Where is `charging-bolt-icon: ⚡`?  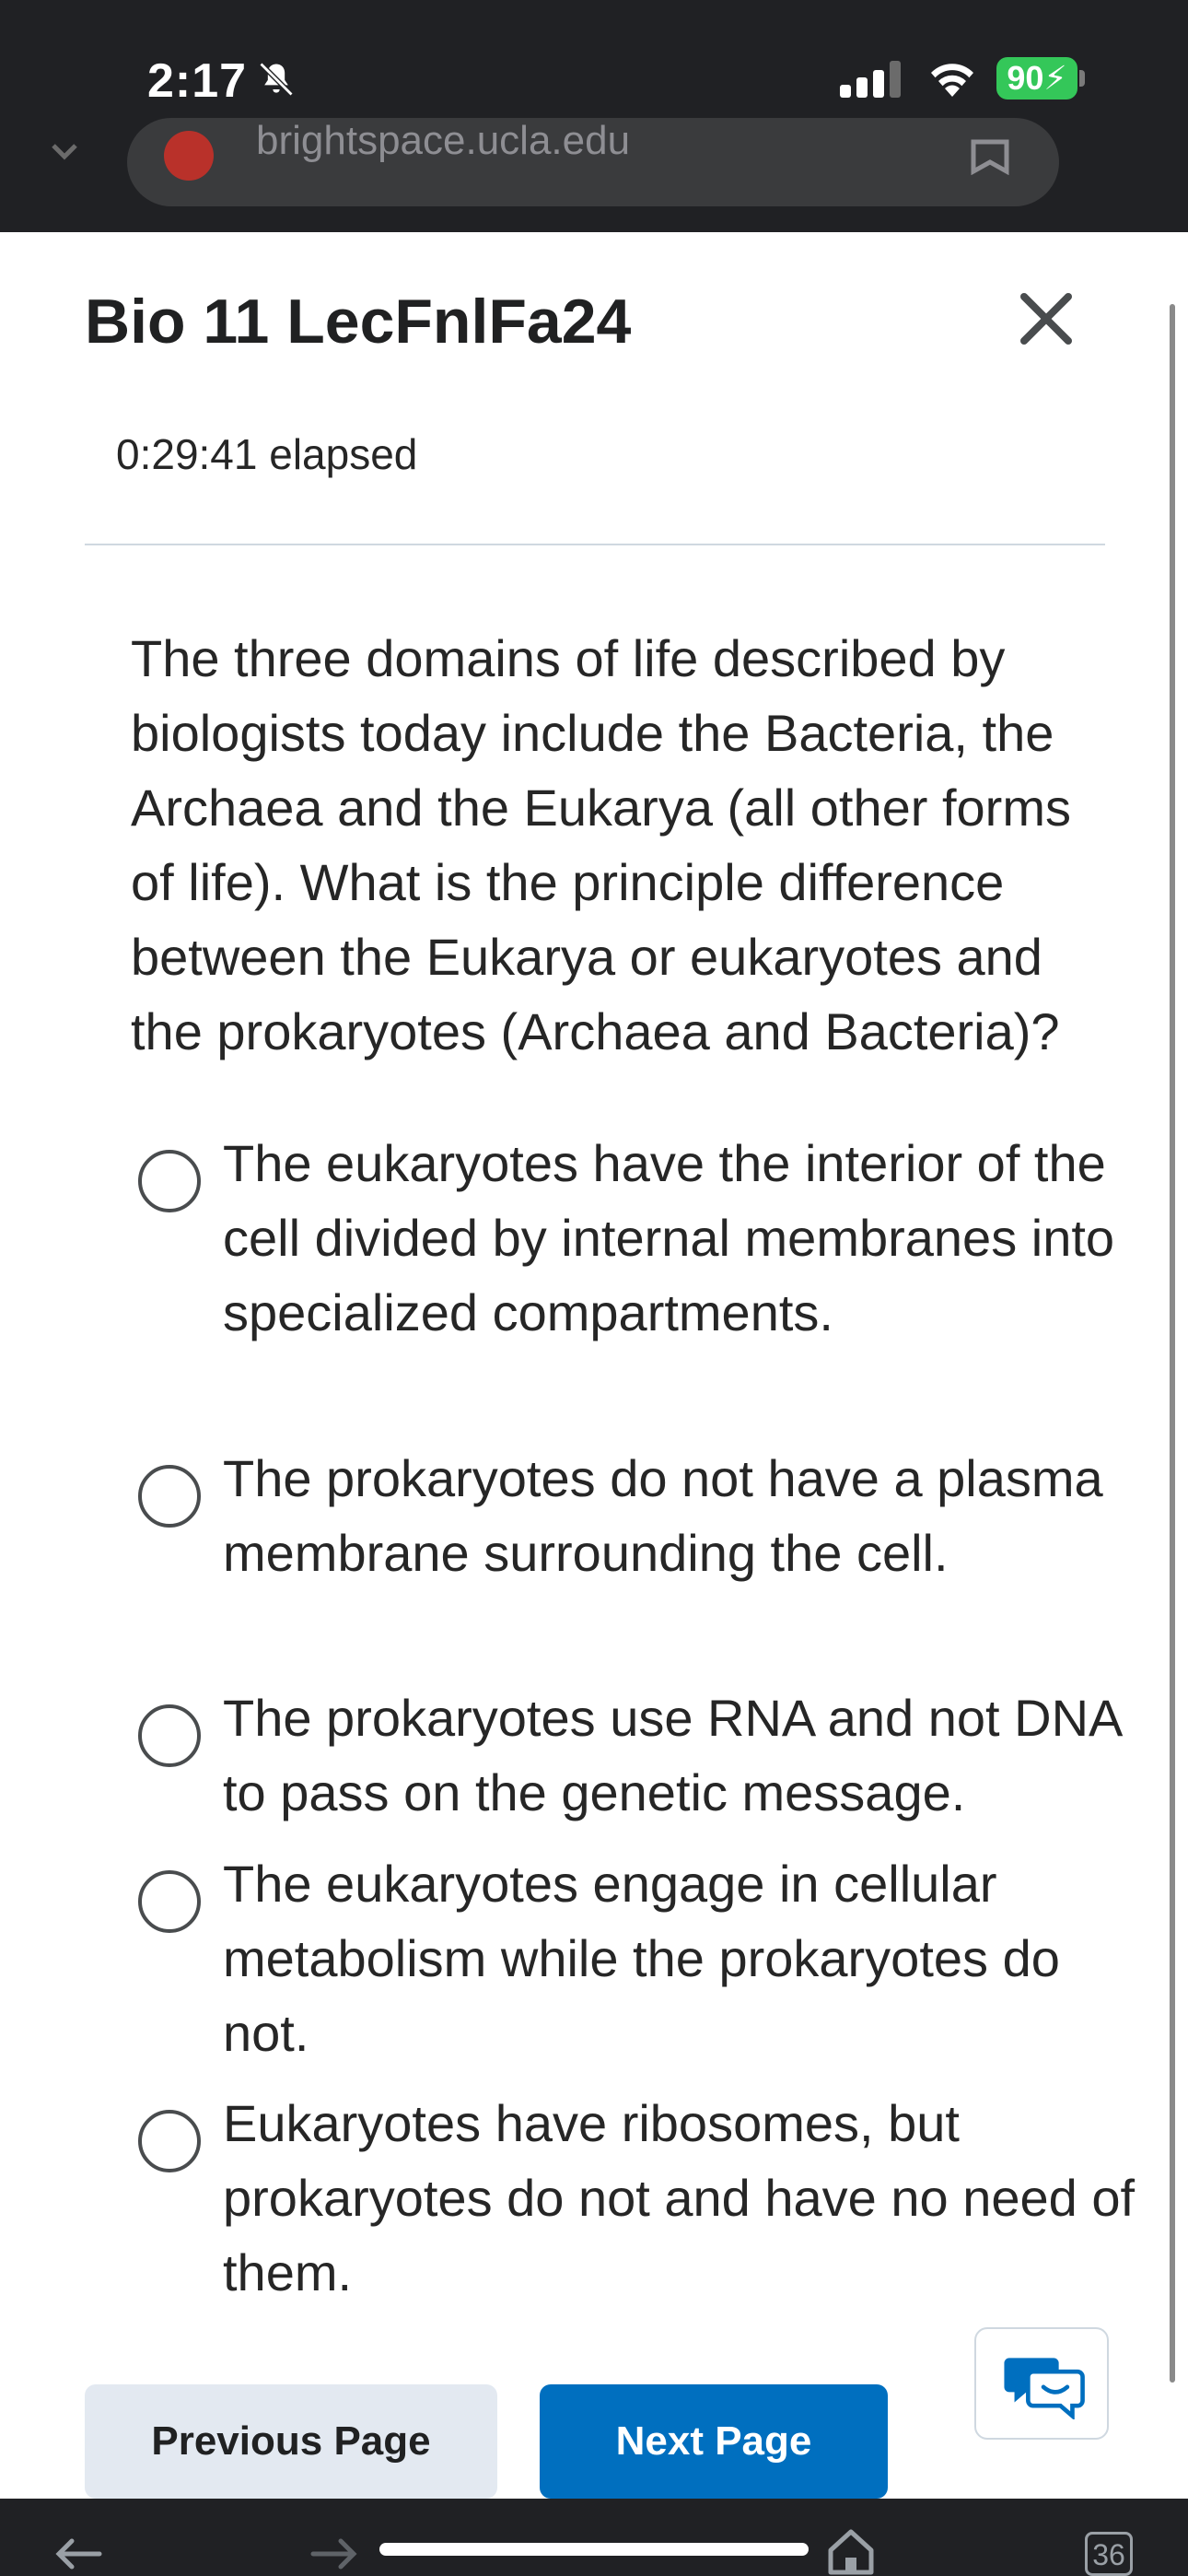
charging-bolt-icon: ⚡ is located at coordinates (1055, 78).